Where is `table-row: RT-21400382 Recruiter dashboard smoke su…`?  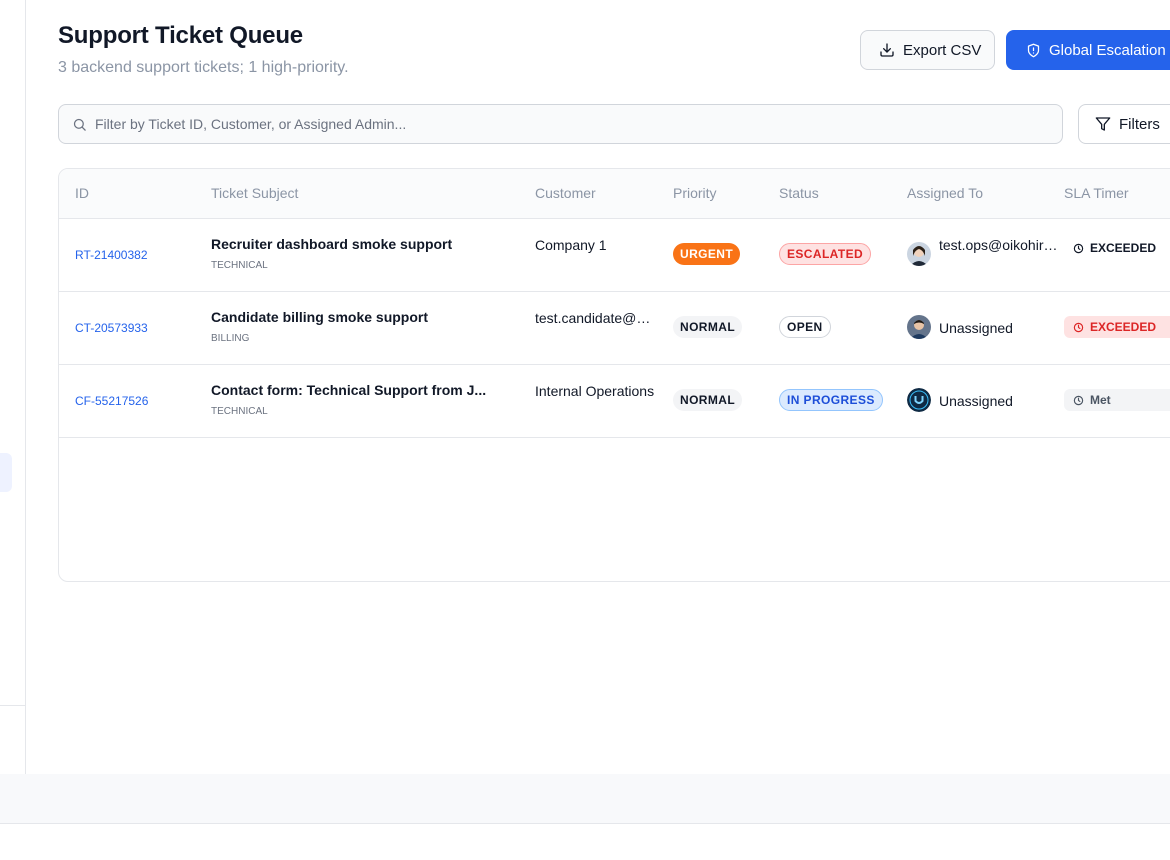
table-row: RT-21400382 Recruiter dashboard smoke su… is located at coordinates (614, 255).